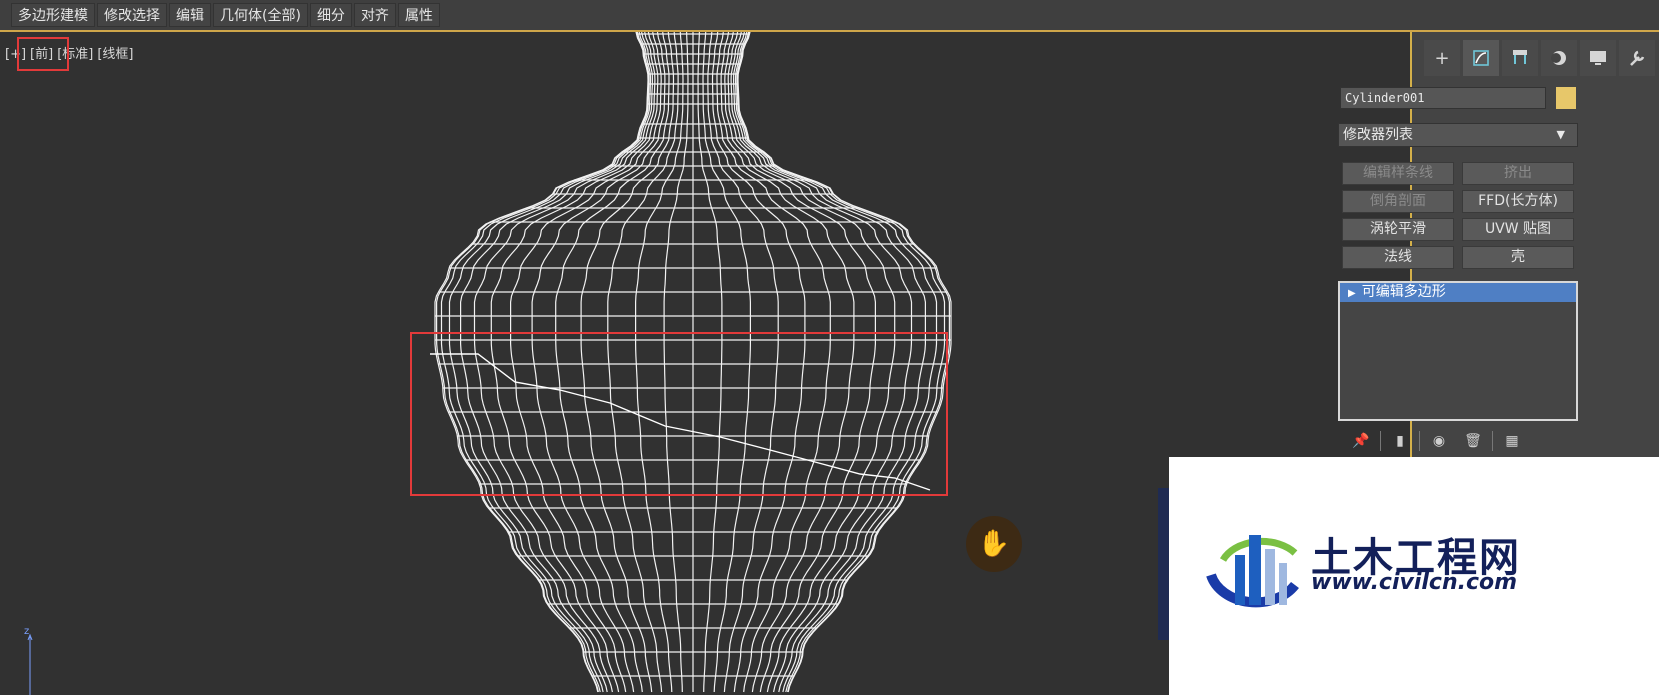 This screenshot has width=1659, height=695. Describe the element at coordinates (190, 15) in the screenshot. I see `menu-edit: 编辑` at that location.